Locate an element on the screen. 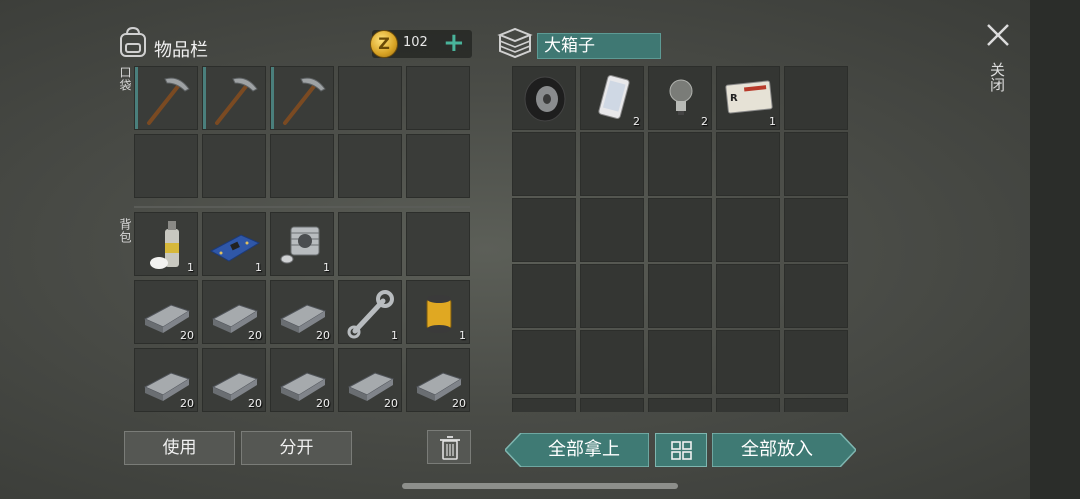 This screenshot has height=499, width=1080. put-all-label: 全部放入 is located at coordinates (777, 449).